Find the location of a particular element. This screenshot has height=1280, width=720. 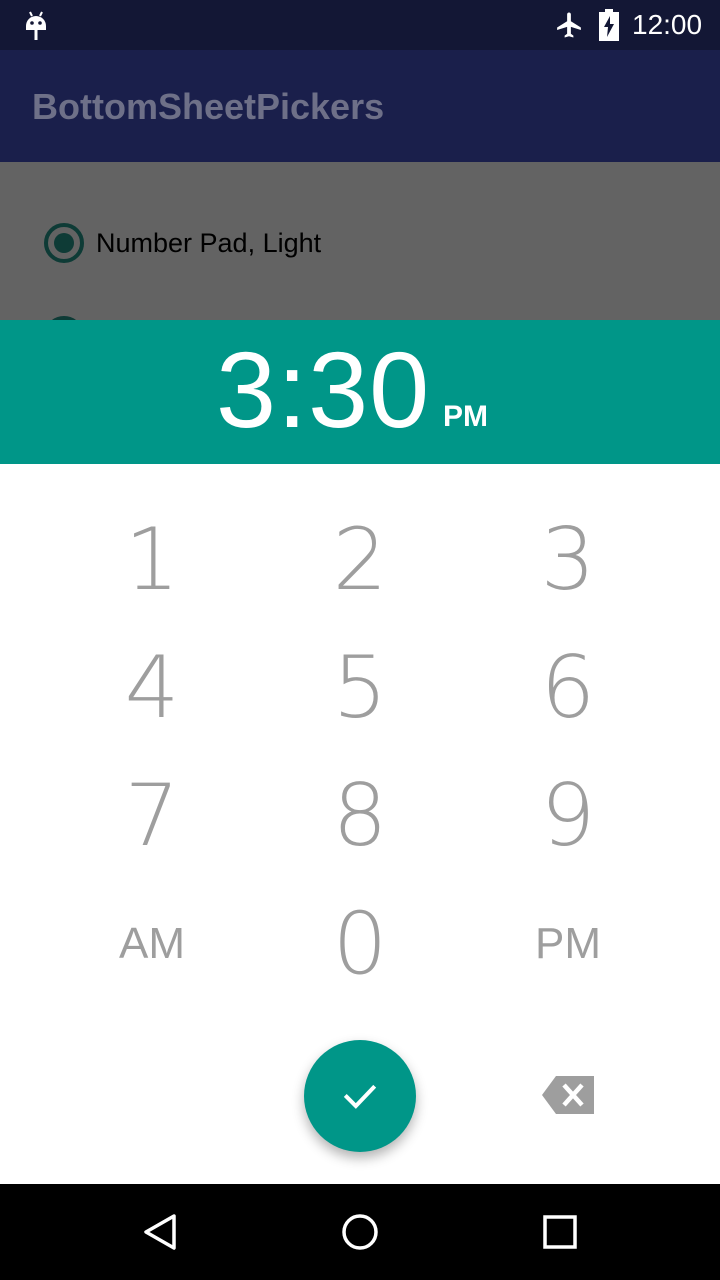

key-0: 0 is located at coordinates (360, 944).